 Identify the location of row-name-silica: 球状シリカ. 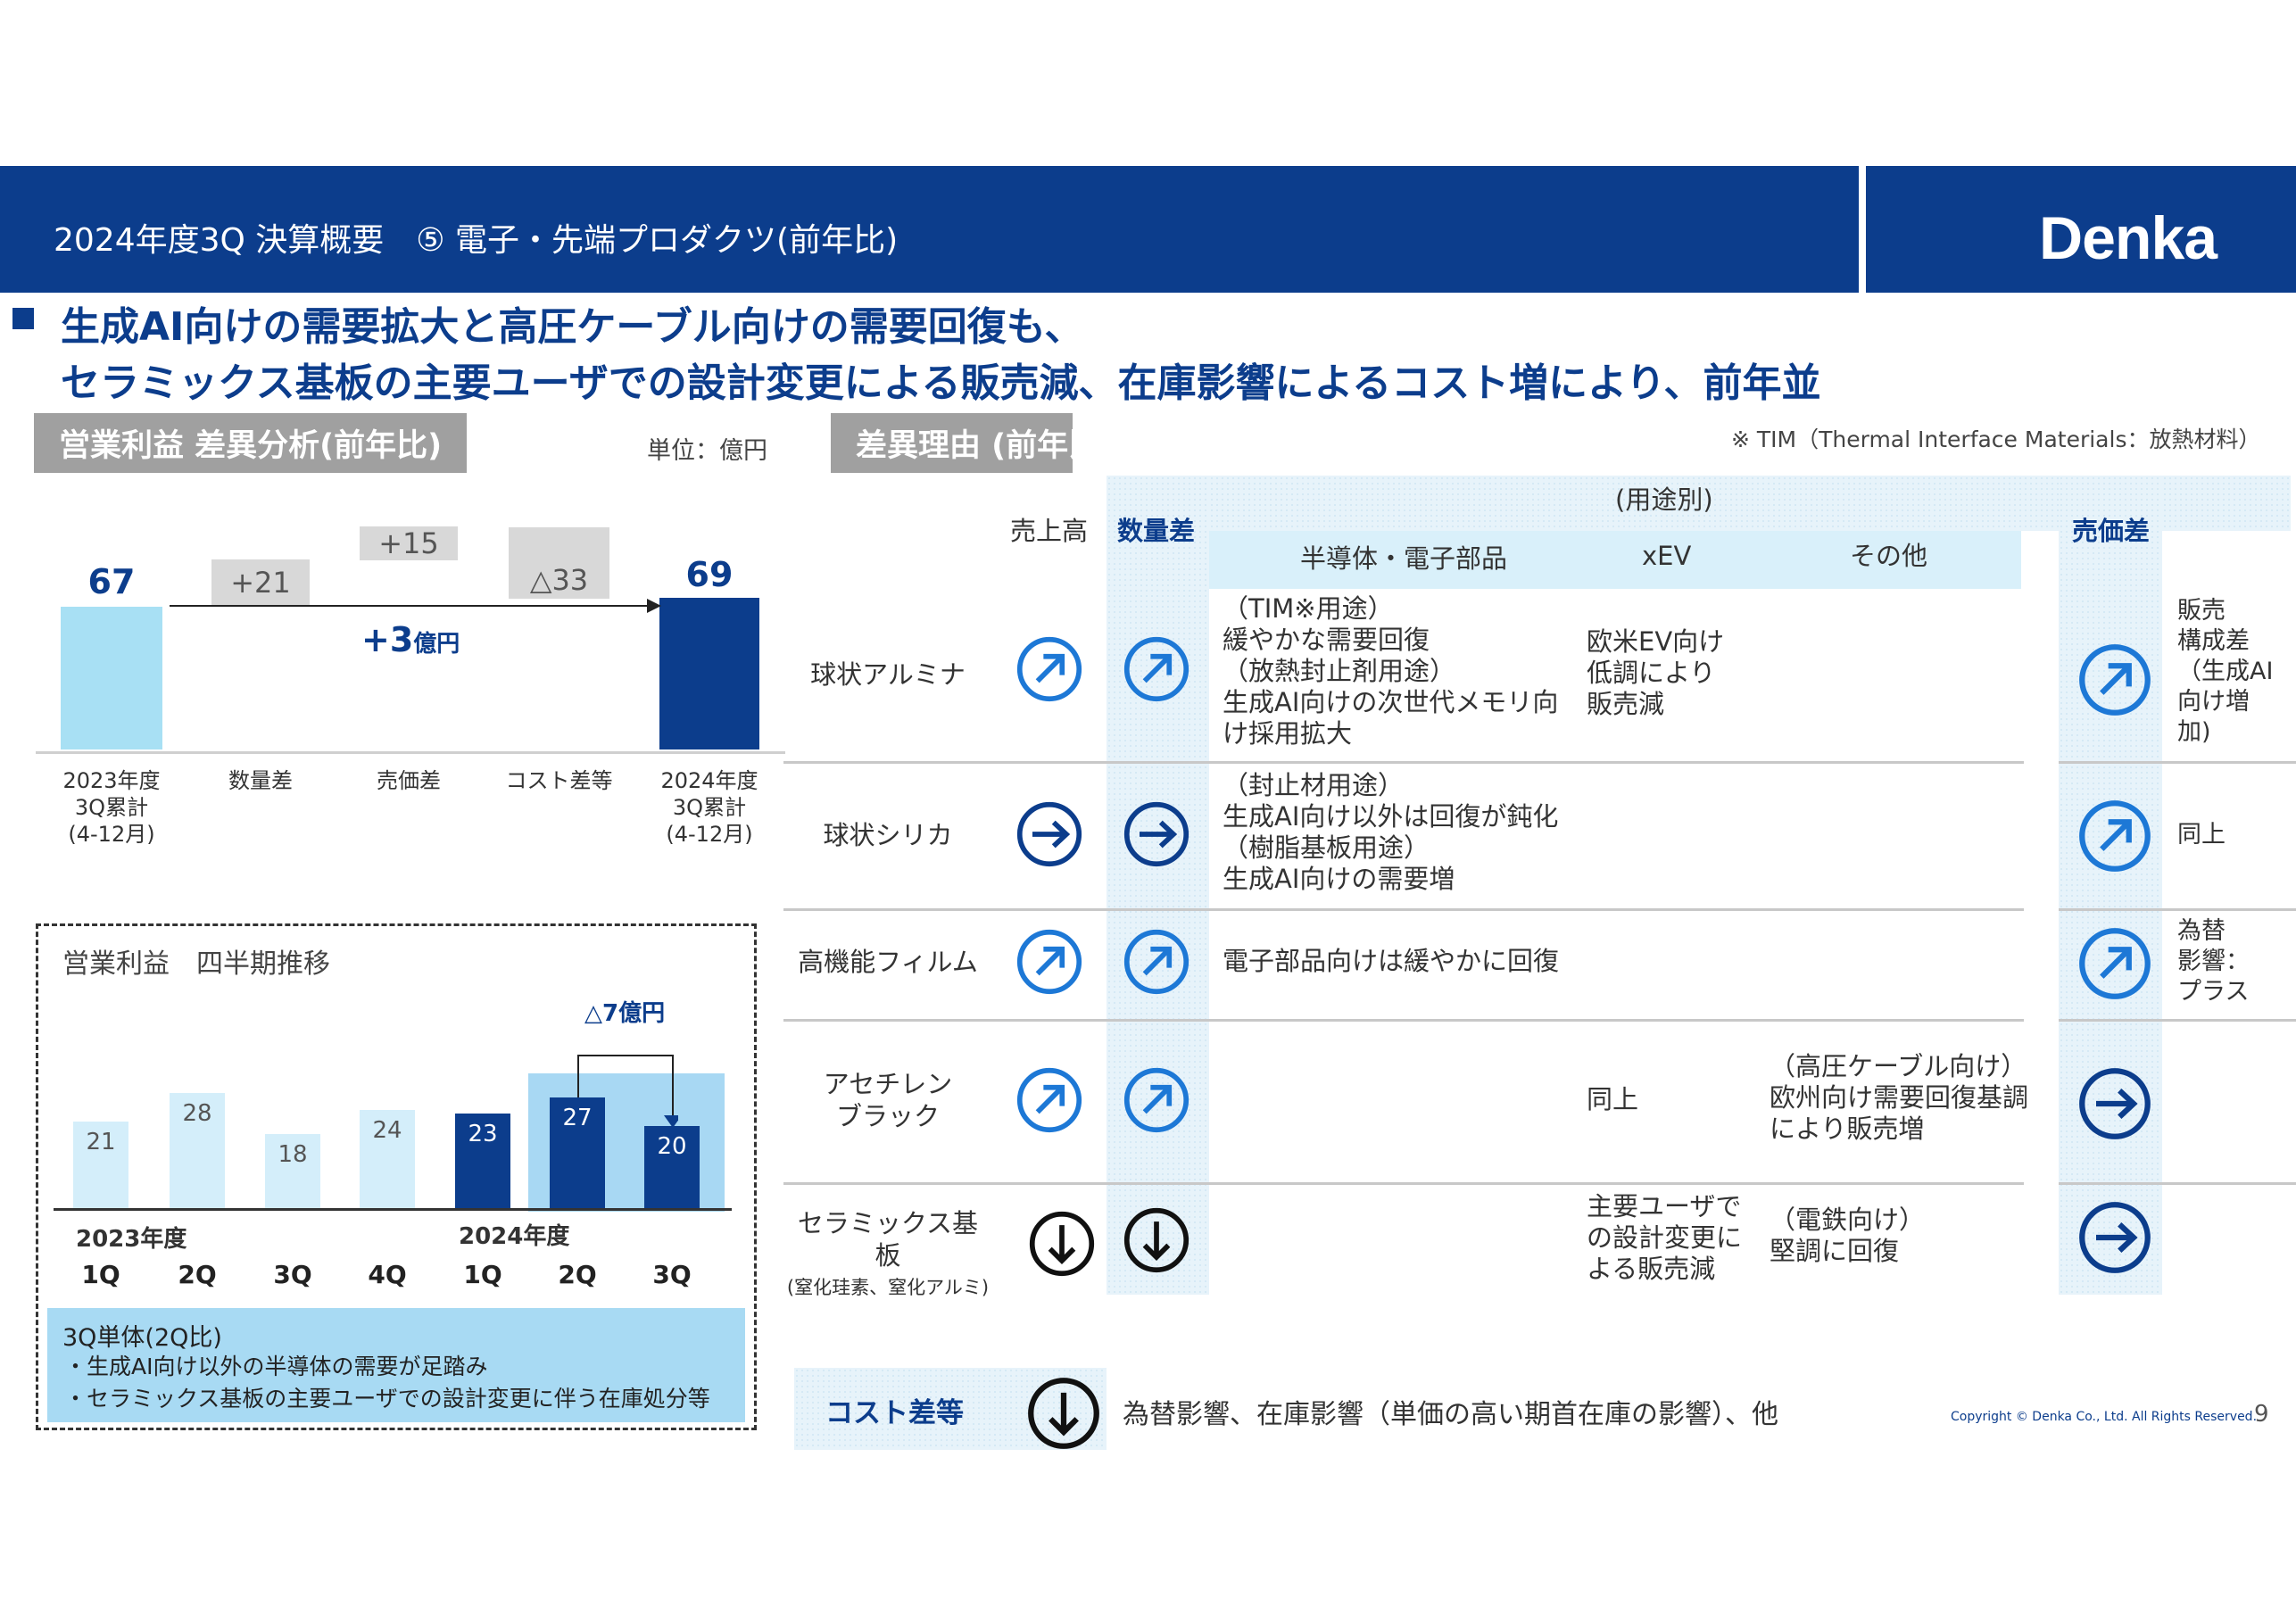
(888, 835).